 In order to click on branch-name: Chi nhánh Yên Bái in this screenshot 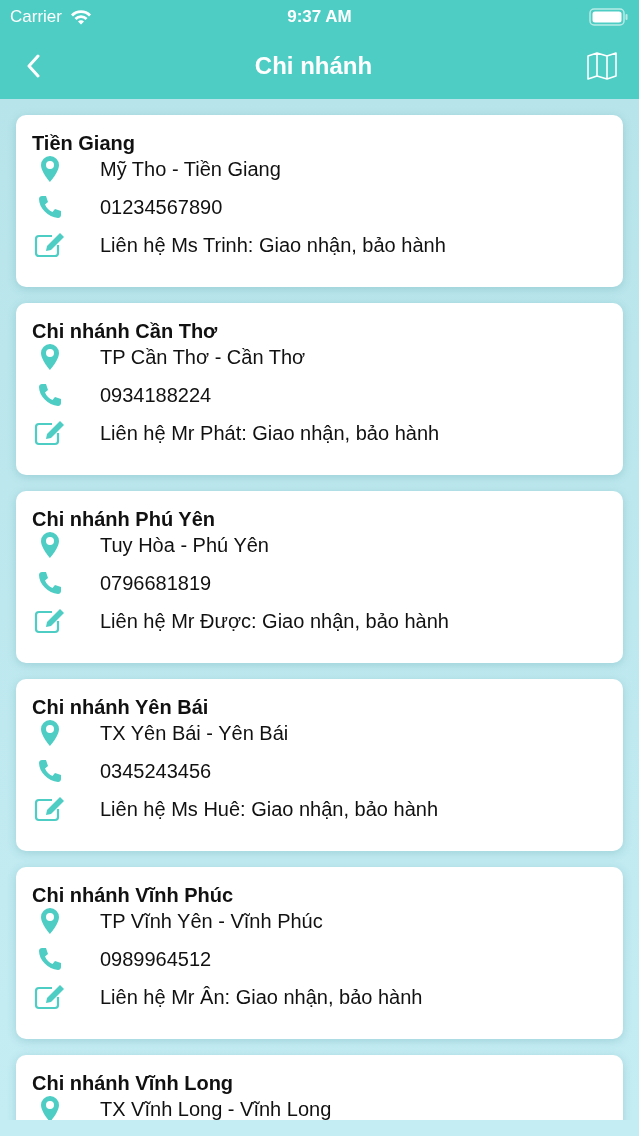, I will do `click(121, 707)`.